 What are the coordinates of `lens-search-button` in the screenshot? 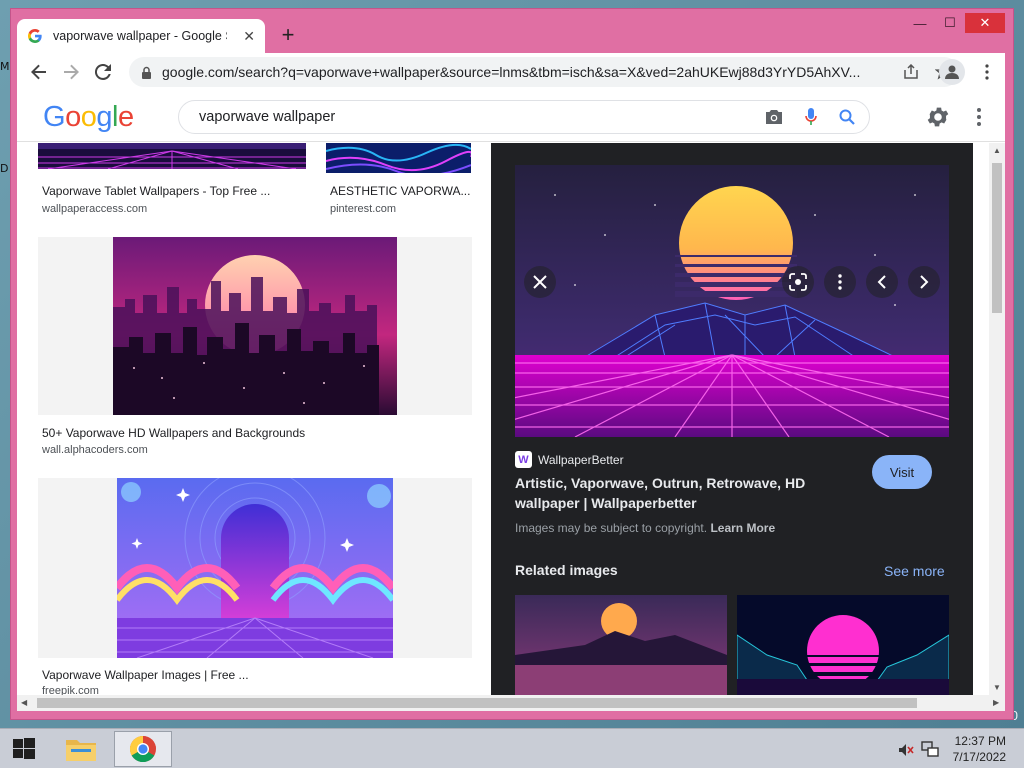 It's located at (798, 282).